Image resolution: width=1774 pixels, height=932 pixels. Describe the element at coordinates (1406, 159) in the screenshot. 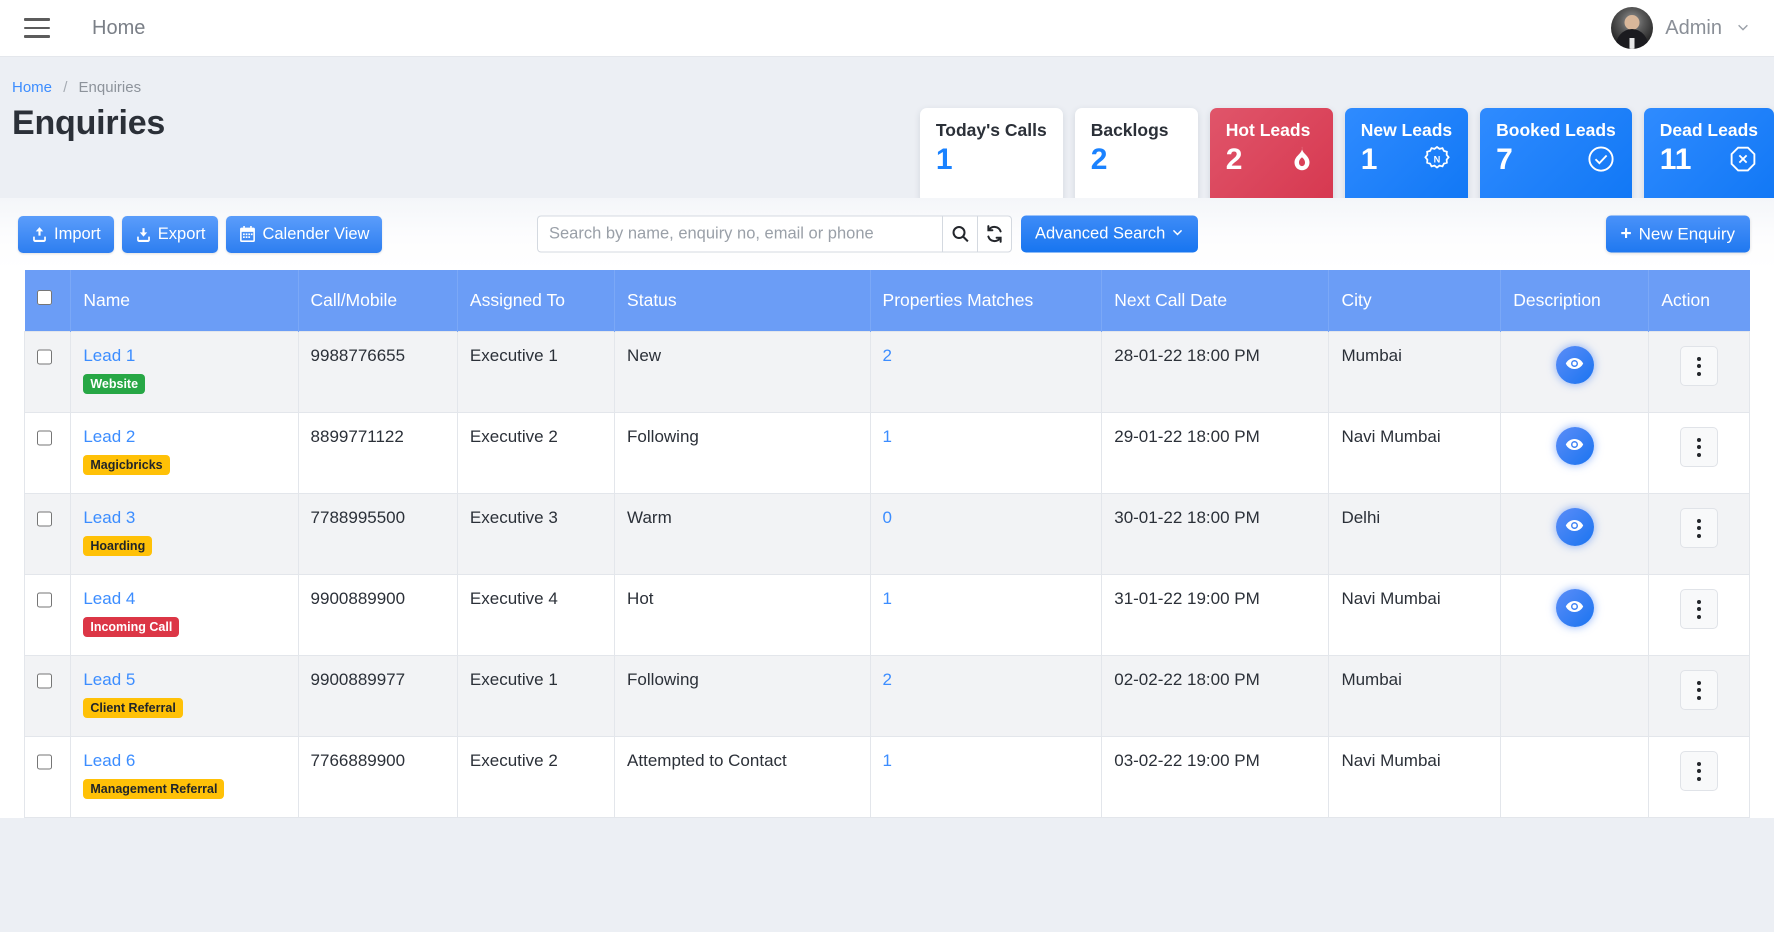

I see `stat-card-new-leads: New Leads 1 N` at that location.